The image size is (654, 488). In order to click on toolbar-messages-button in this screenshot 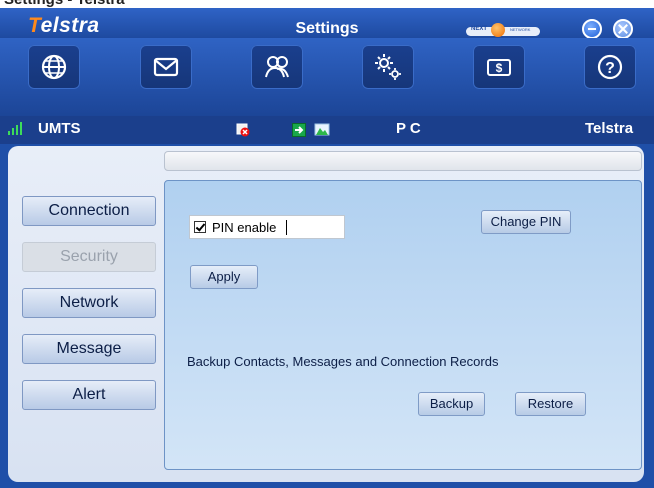, I will do `click(166, 67)`.